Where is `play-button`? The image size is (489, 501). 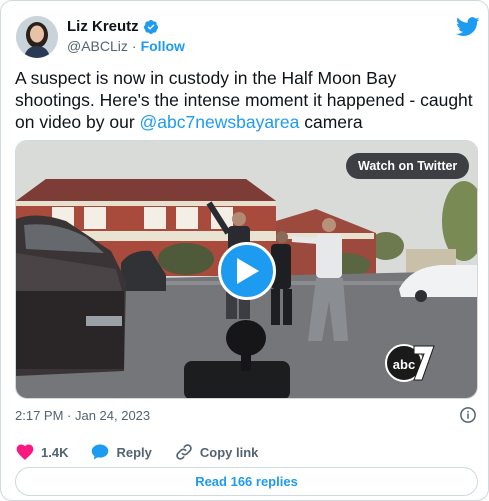 play-button is located at coordinates (247, 271).